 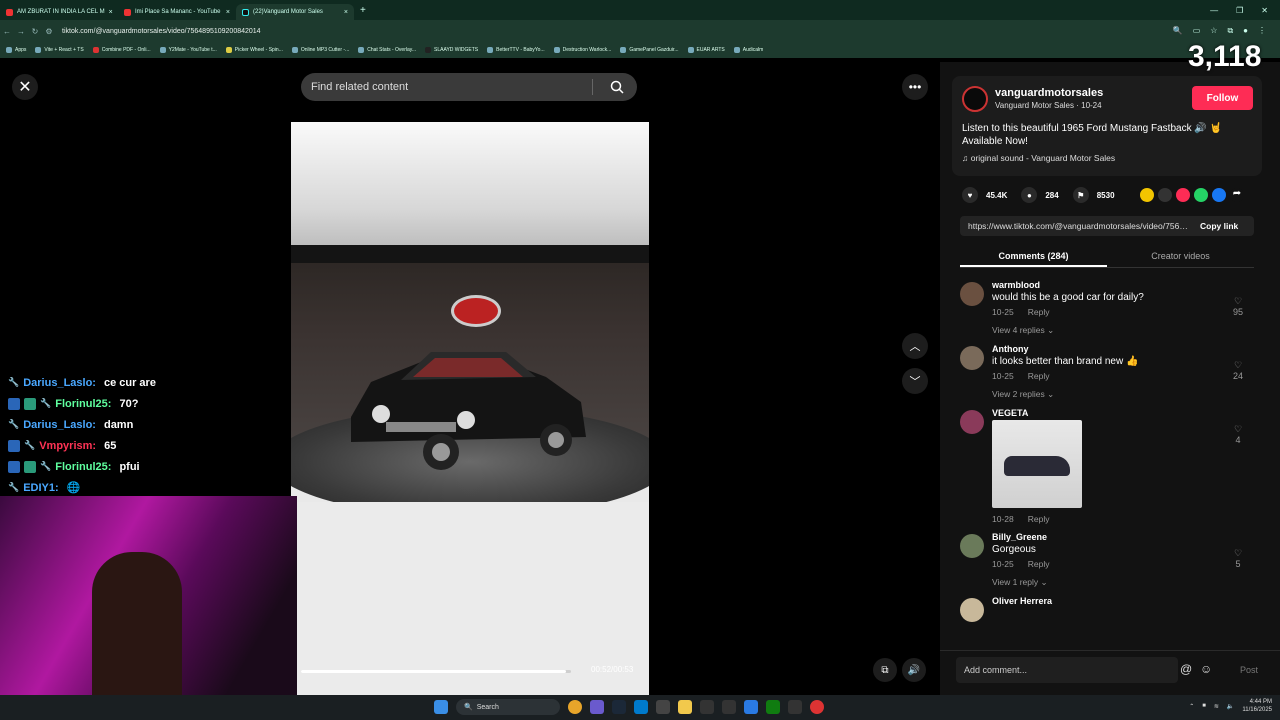 I want to click on bookmark-item: EUAR ARTS, so click(x=706, y=50).